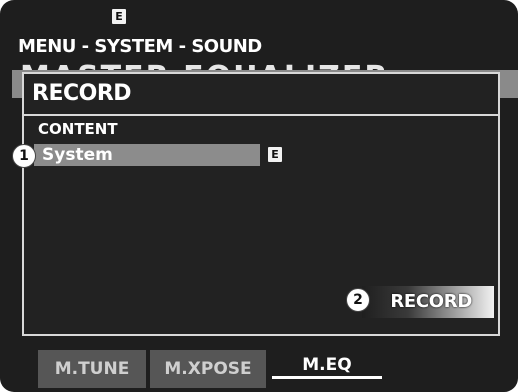 The width and height of the screenshot is (518, 392). Describe the element at coordinates (358, 300) in the screenshot. I see `callout-2-marker: 2` at that location.